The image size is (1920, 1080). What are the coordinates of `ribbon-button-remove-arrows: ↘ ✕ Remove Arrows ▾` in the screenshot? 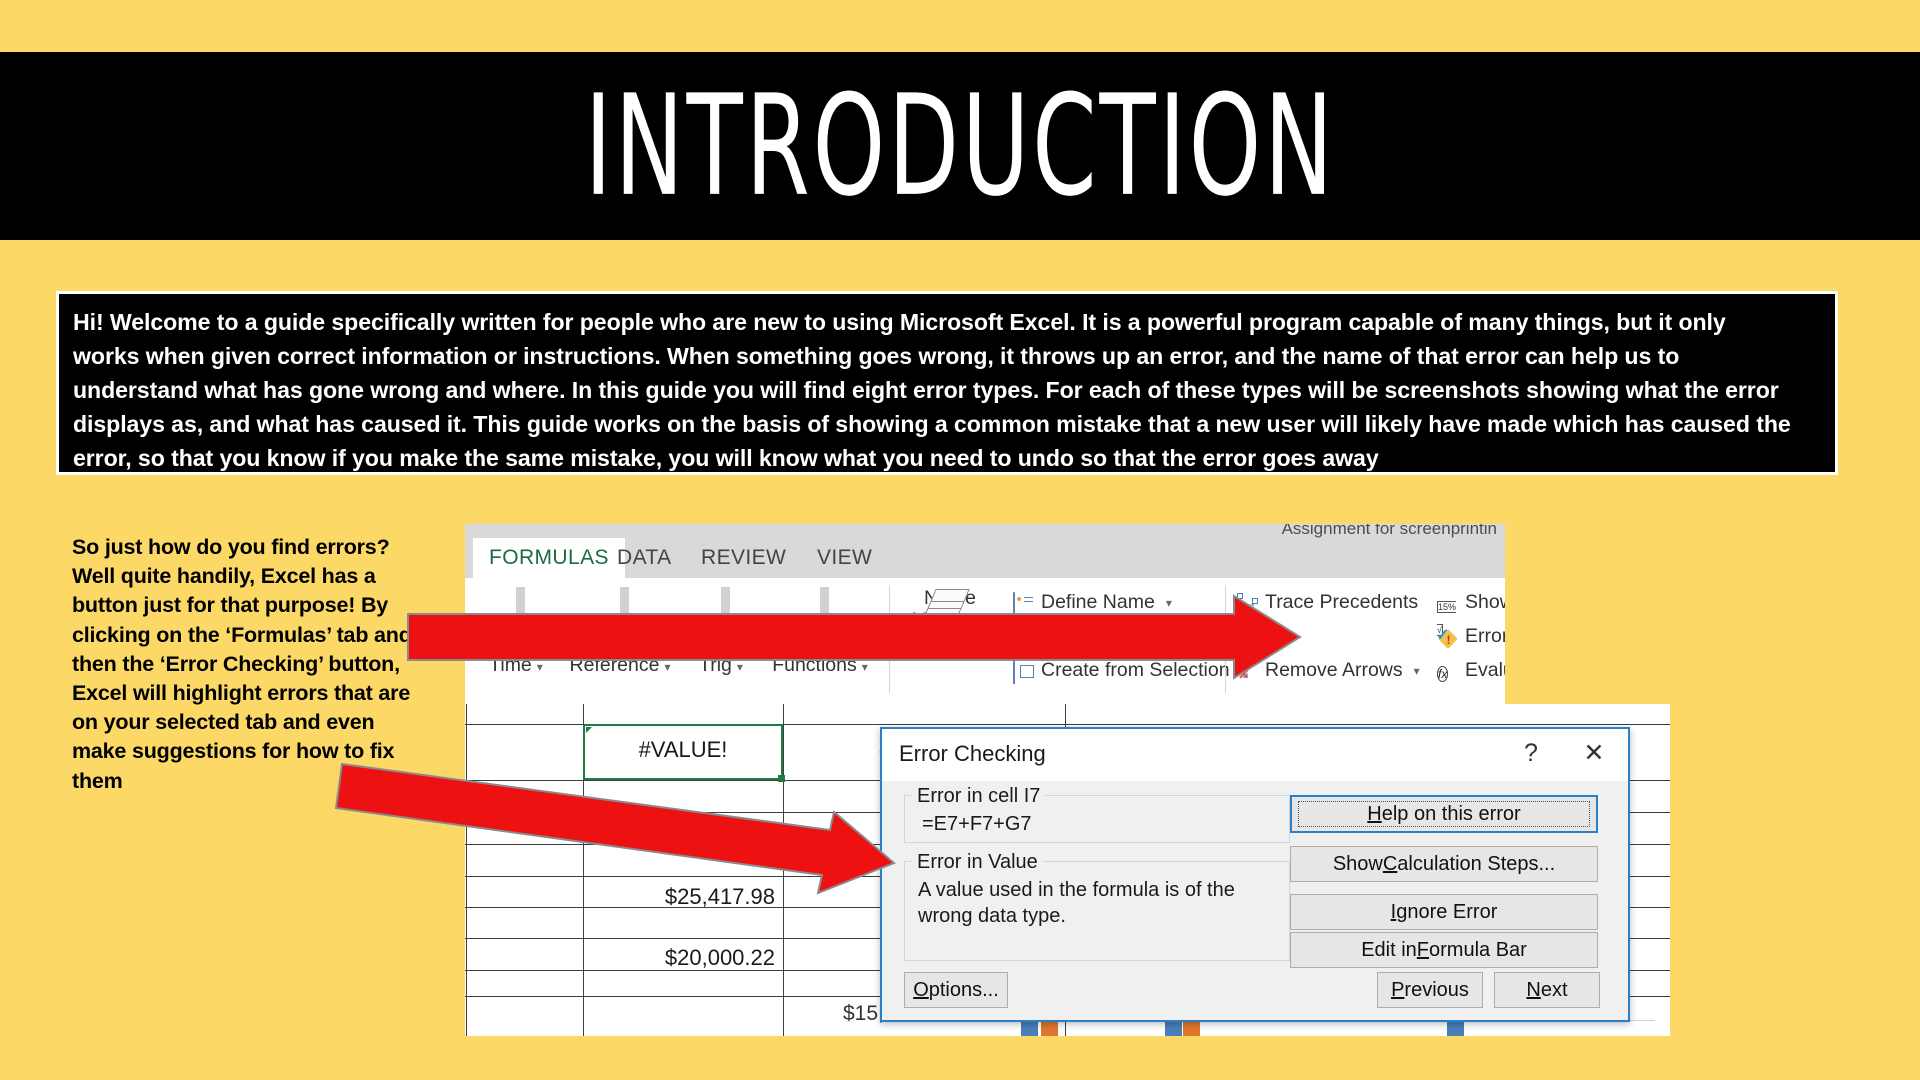 It's located at (1328, 670).